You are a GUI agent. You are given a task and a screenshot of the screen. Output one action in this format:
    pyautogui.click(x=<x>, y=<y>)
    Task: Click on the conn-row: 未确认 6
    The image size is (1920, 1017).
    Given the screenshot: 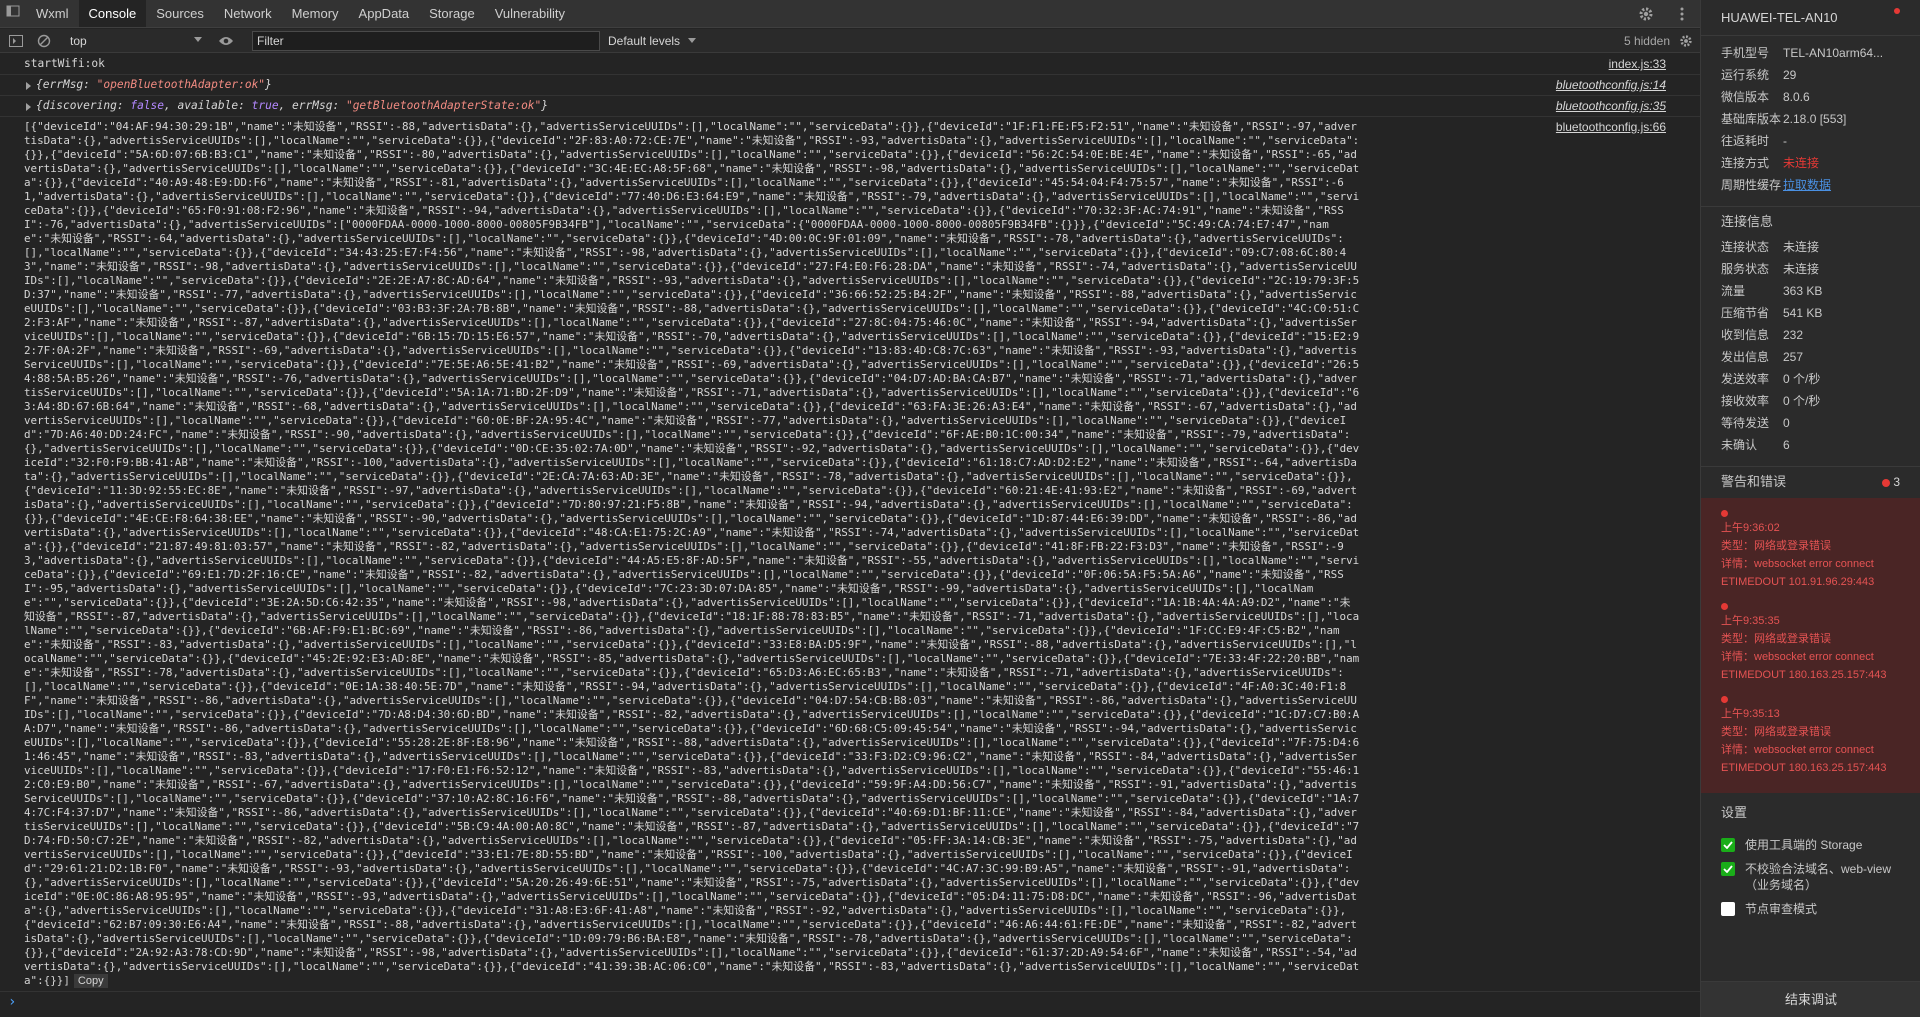 What is the action you would take?
    pyautogui.click(x=1755, y=445)
    